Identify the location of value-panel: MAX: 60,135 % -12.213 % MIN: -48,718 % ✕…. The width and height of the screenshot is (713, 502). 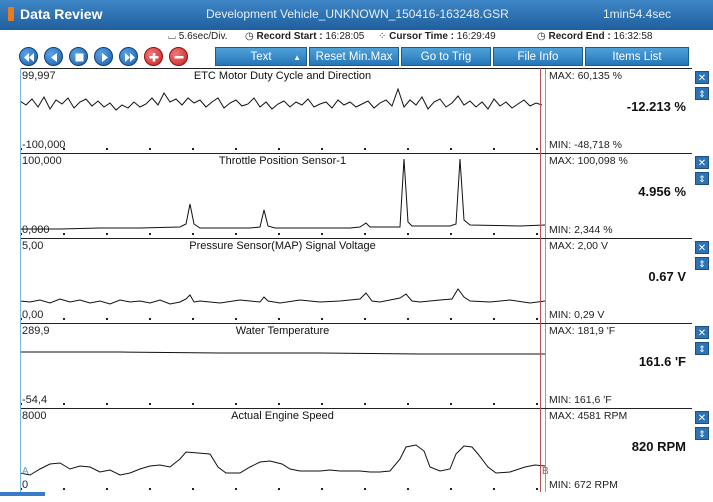
(628, 111).